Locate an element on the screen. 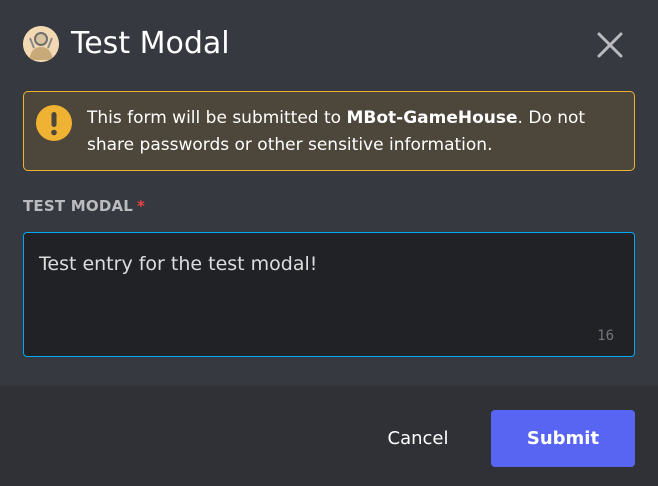  close-button is located at coordinates (610, 45).